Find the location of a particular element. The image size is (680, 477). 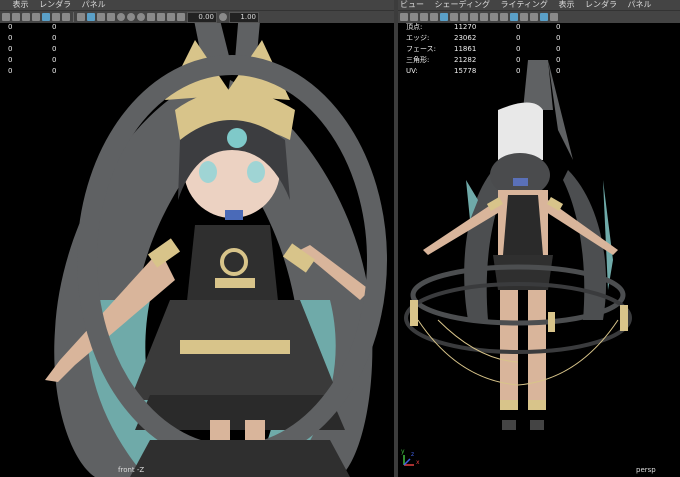

menu-item-shading: シェーディング is located at coordinates (462, 5).